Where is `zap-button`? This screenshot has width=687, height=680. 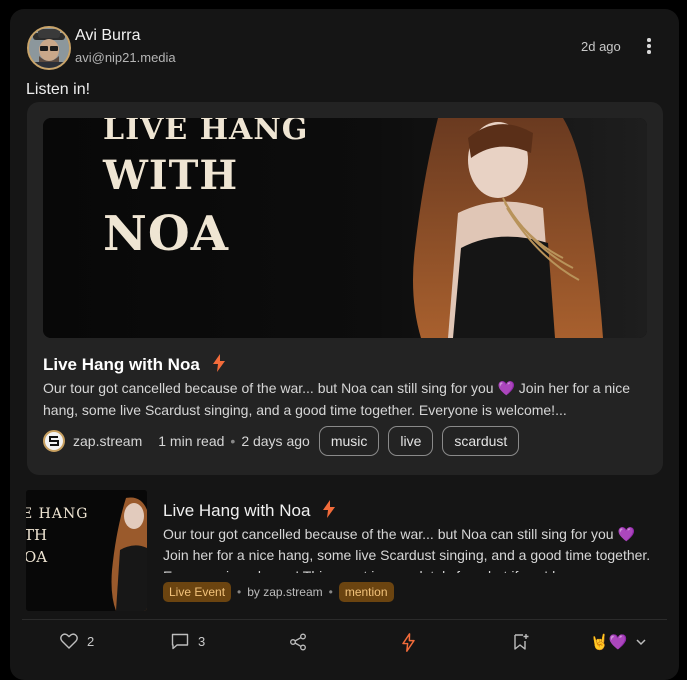 zap-button is located at coordinates (408, 642).